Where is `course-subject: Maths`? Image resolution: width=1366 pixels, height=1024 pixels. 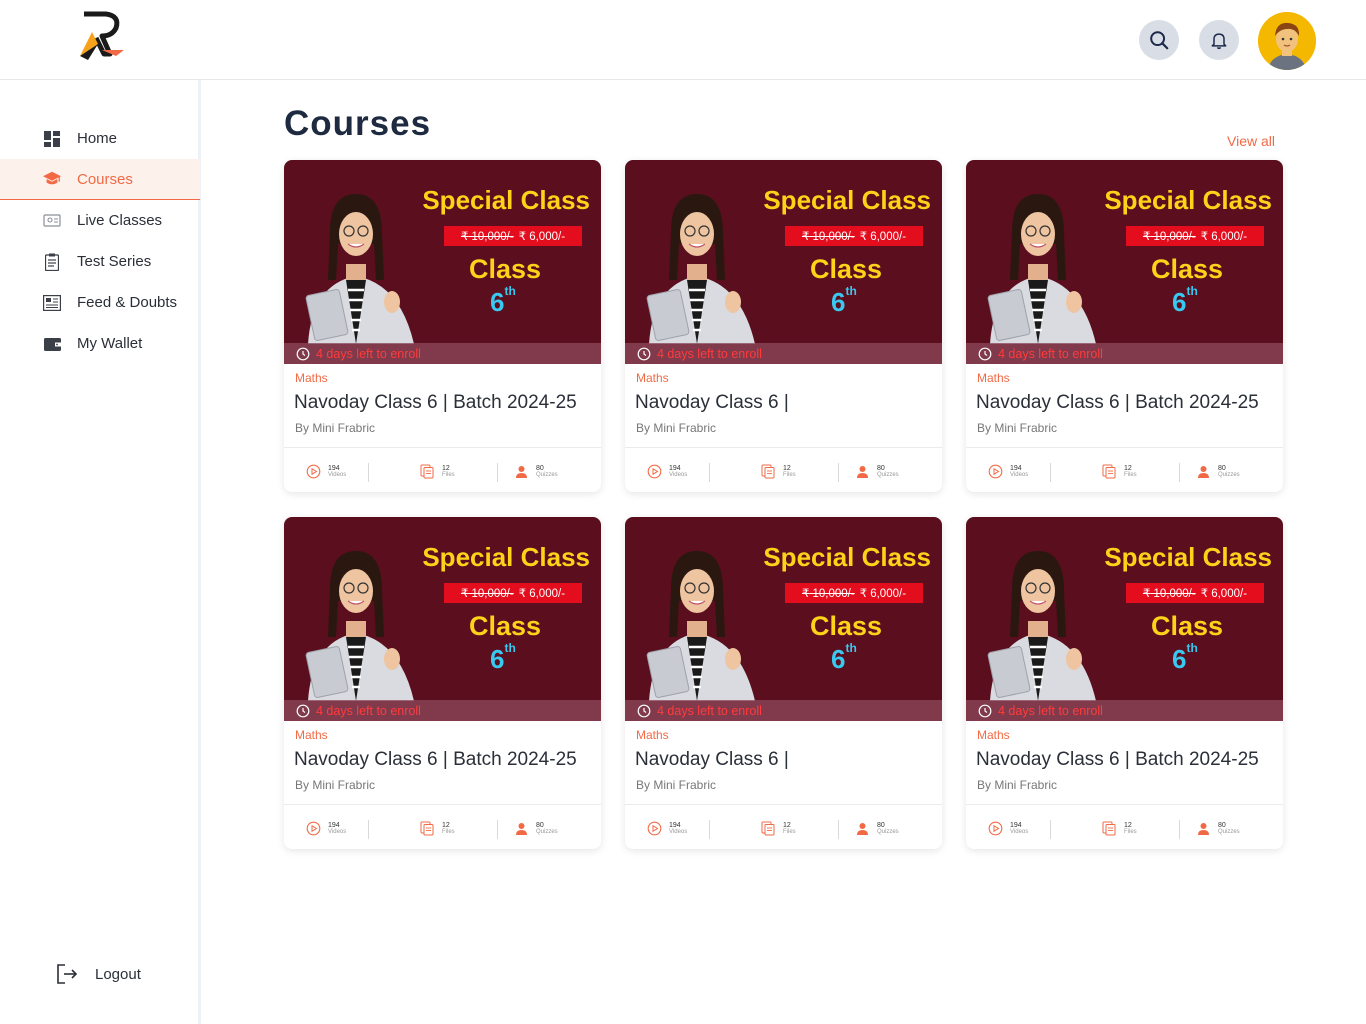 course-subject: Maths is located at coordinates (311, 735).